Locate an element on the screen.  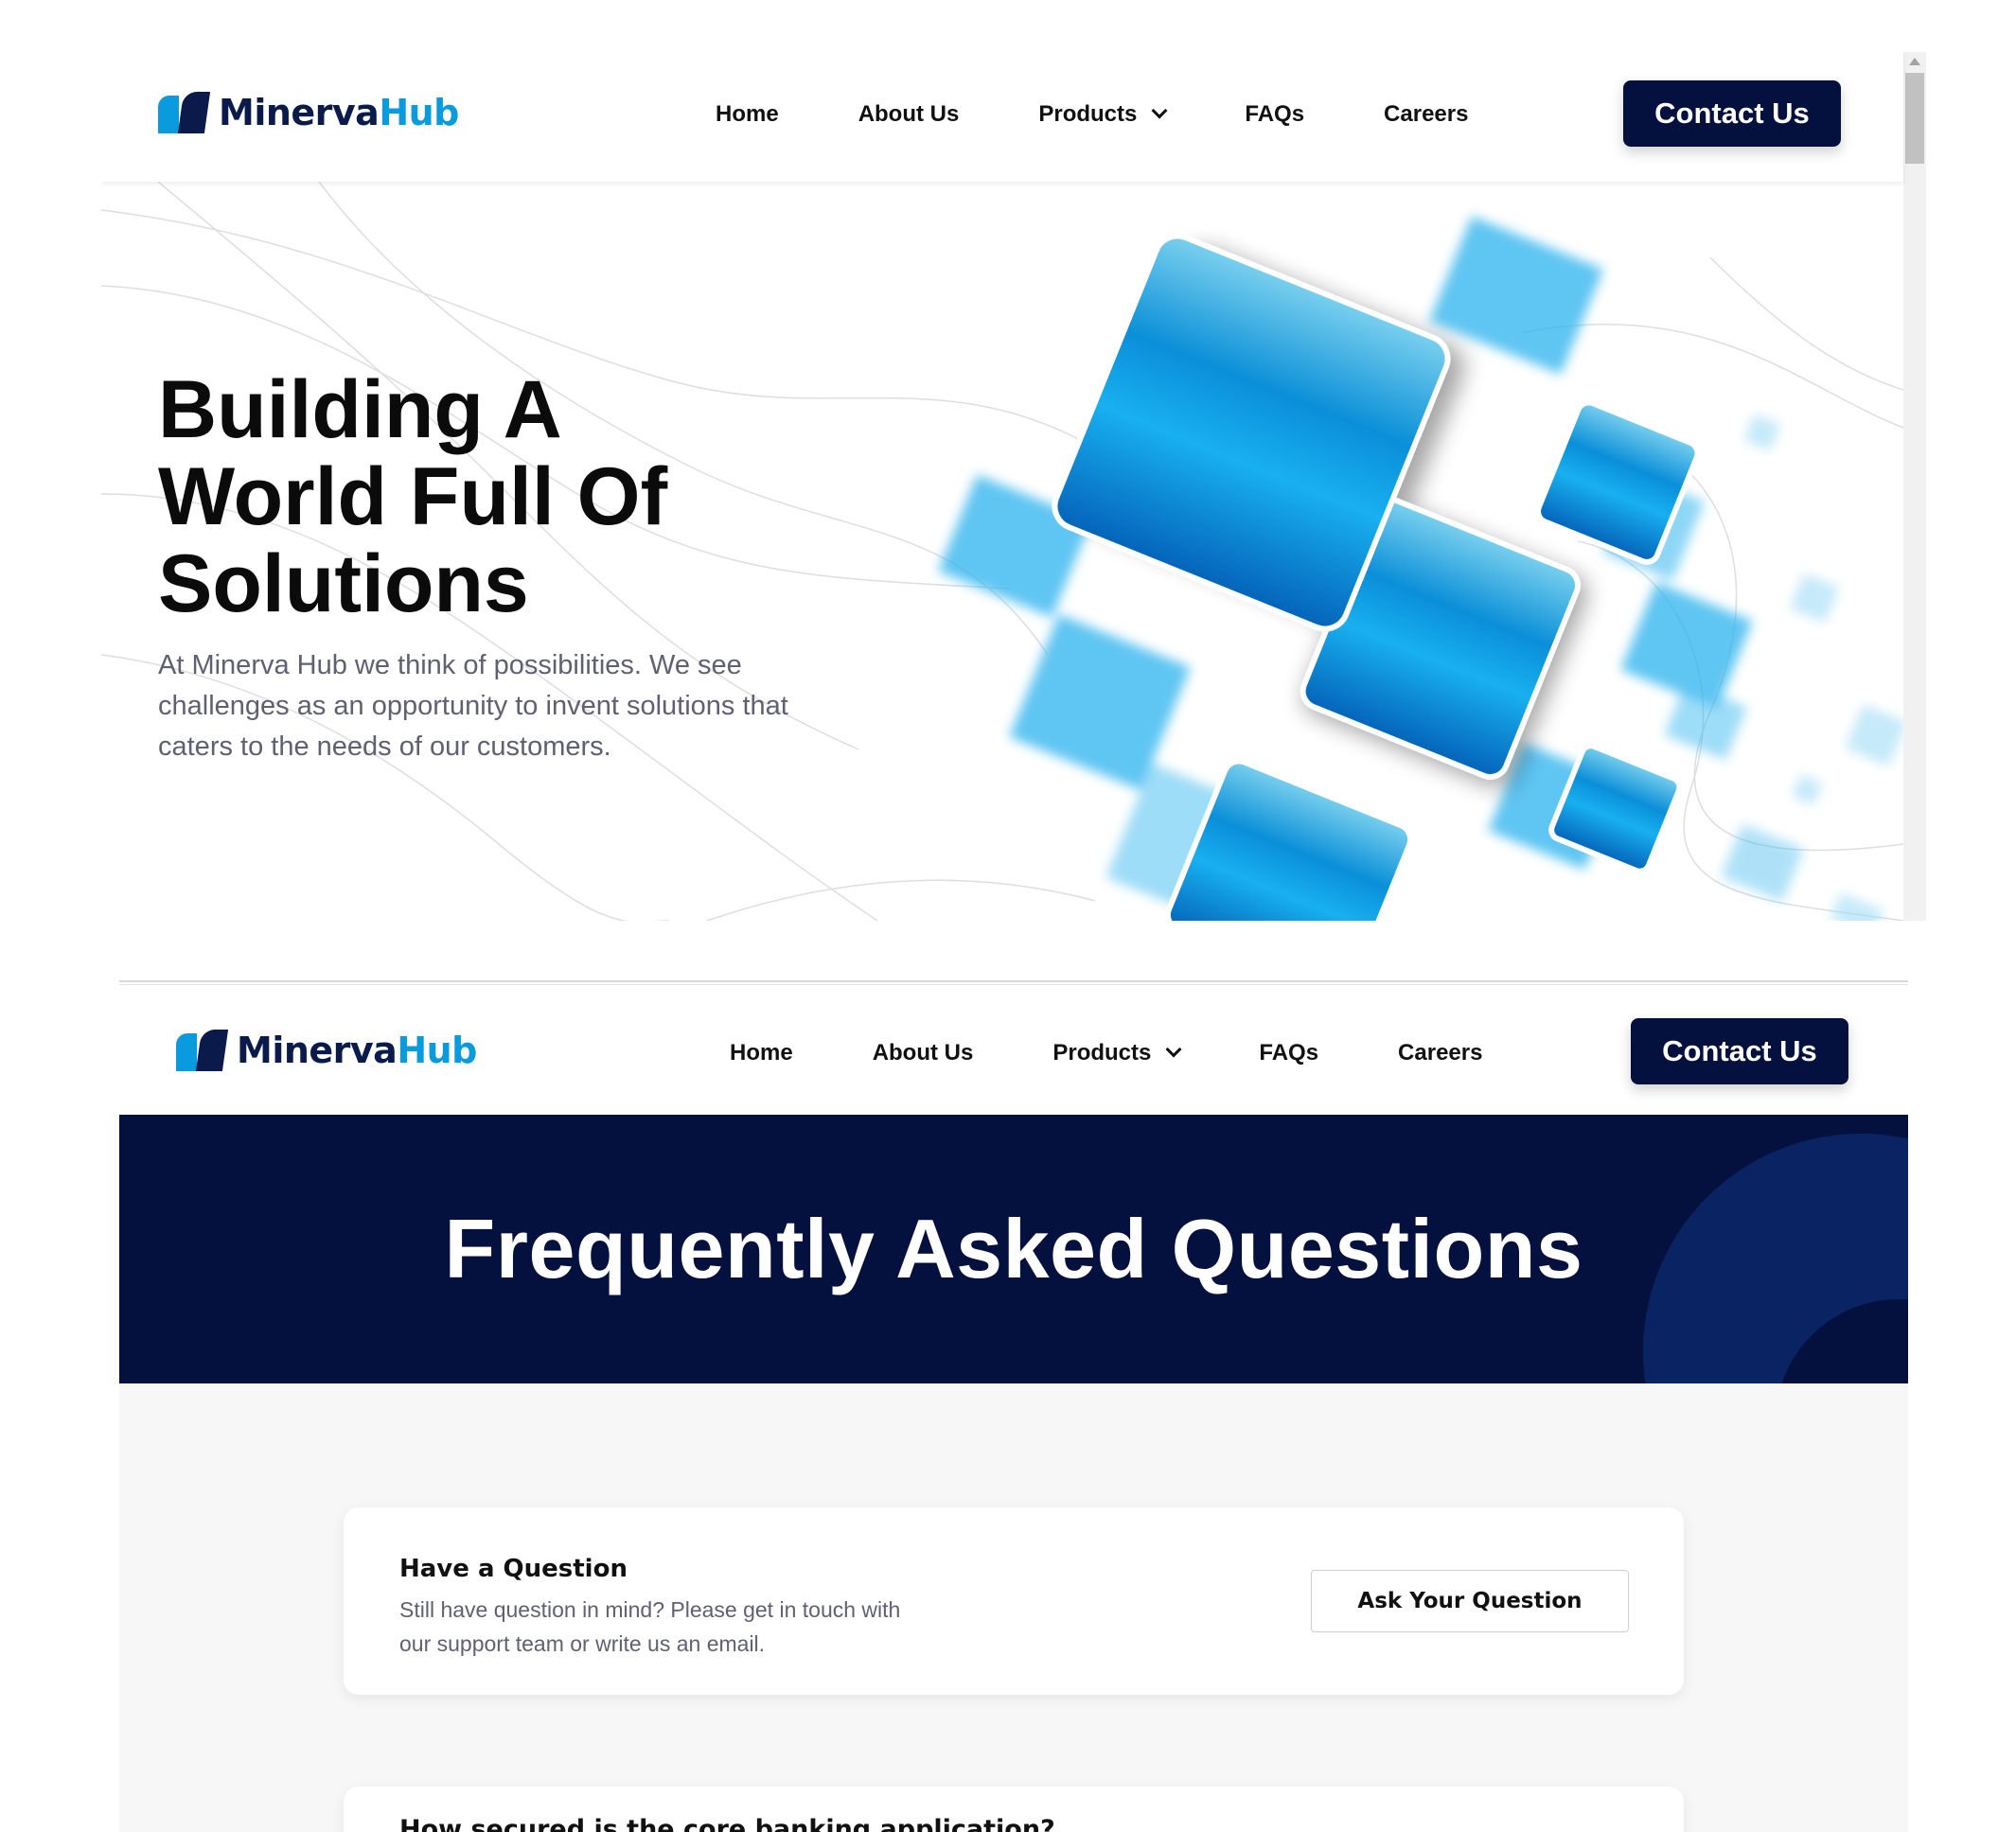
hero-title: Building A World Full Of Solutions is located at coordinates (412, 496).